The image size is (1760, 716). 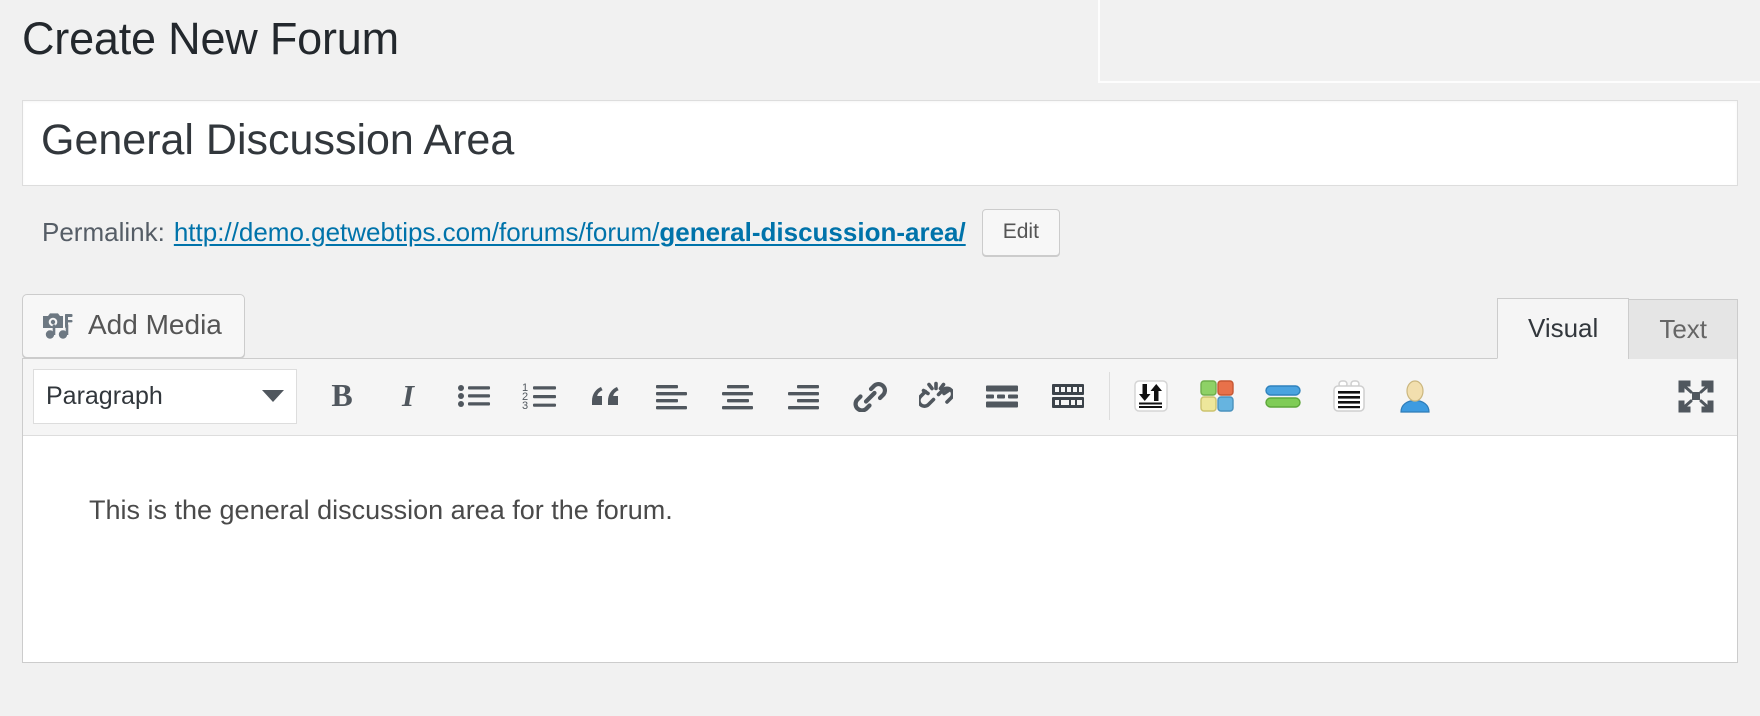 What do you see at coordinates (880, 326) in the screenshot?
I see `media-and-tabs-row: Add Media Visual Text` at bounding box center [880, 326].